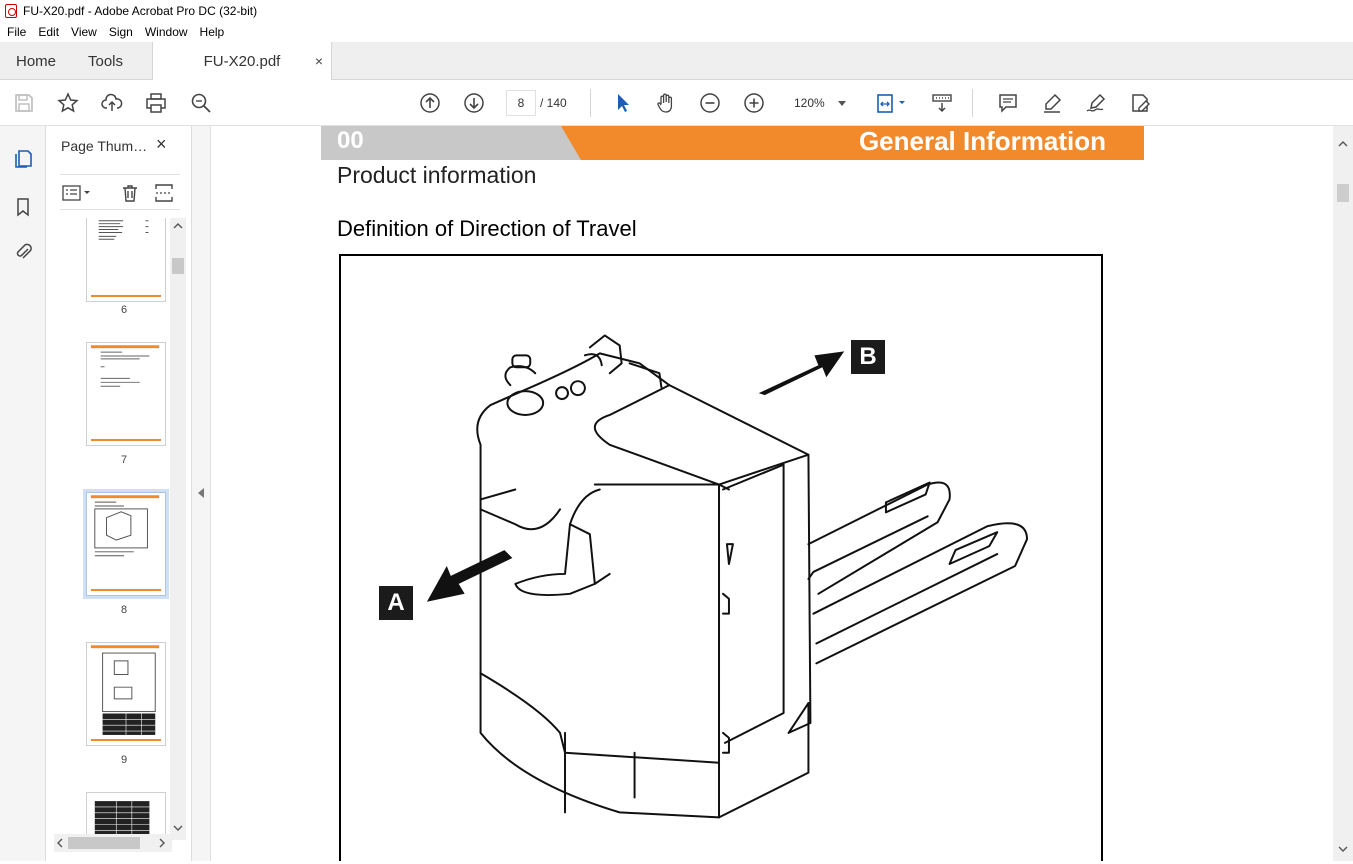  What do you see at coordinates (666, 103) in the screenshot?
I see `hand-tool-icon` at bounding box center [666, 103].